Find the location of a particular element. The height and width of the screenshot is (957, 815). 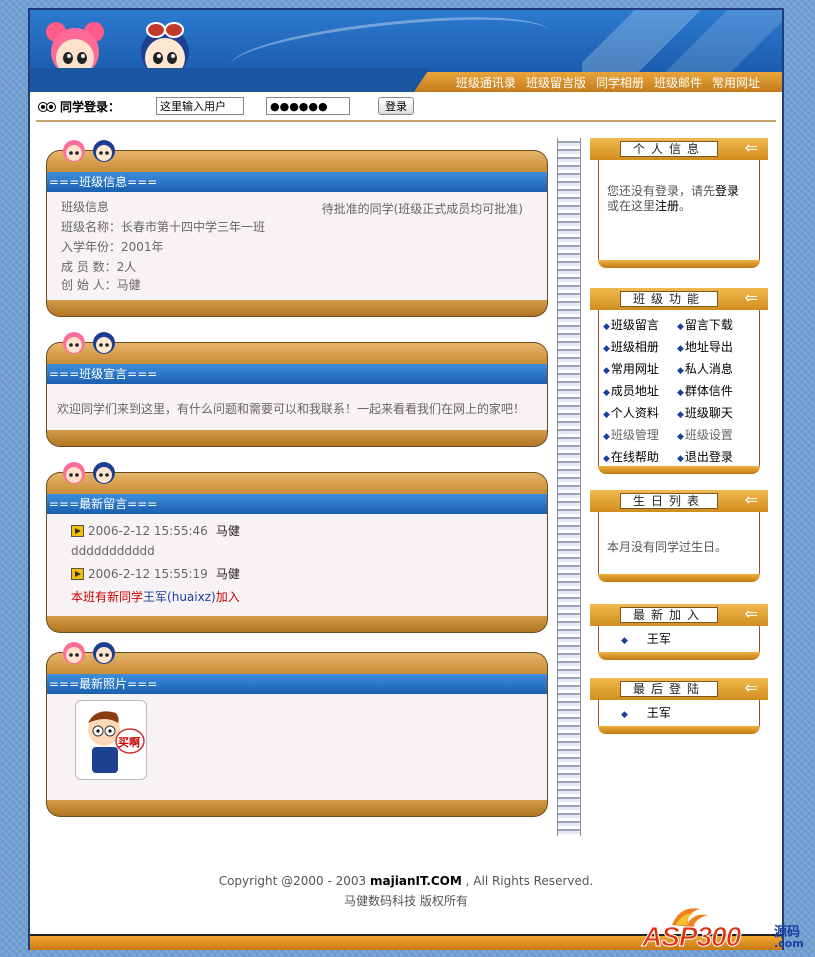

latest-photos-box: ===最新照片=== 买啊 is located at coordinates (297, 730).